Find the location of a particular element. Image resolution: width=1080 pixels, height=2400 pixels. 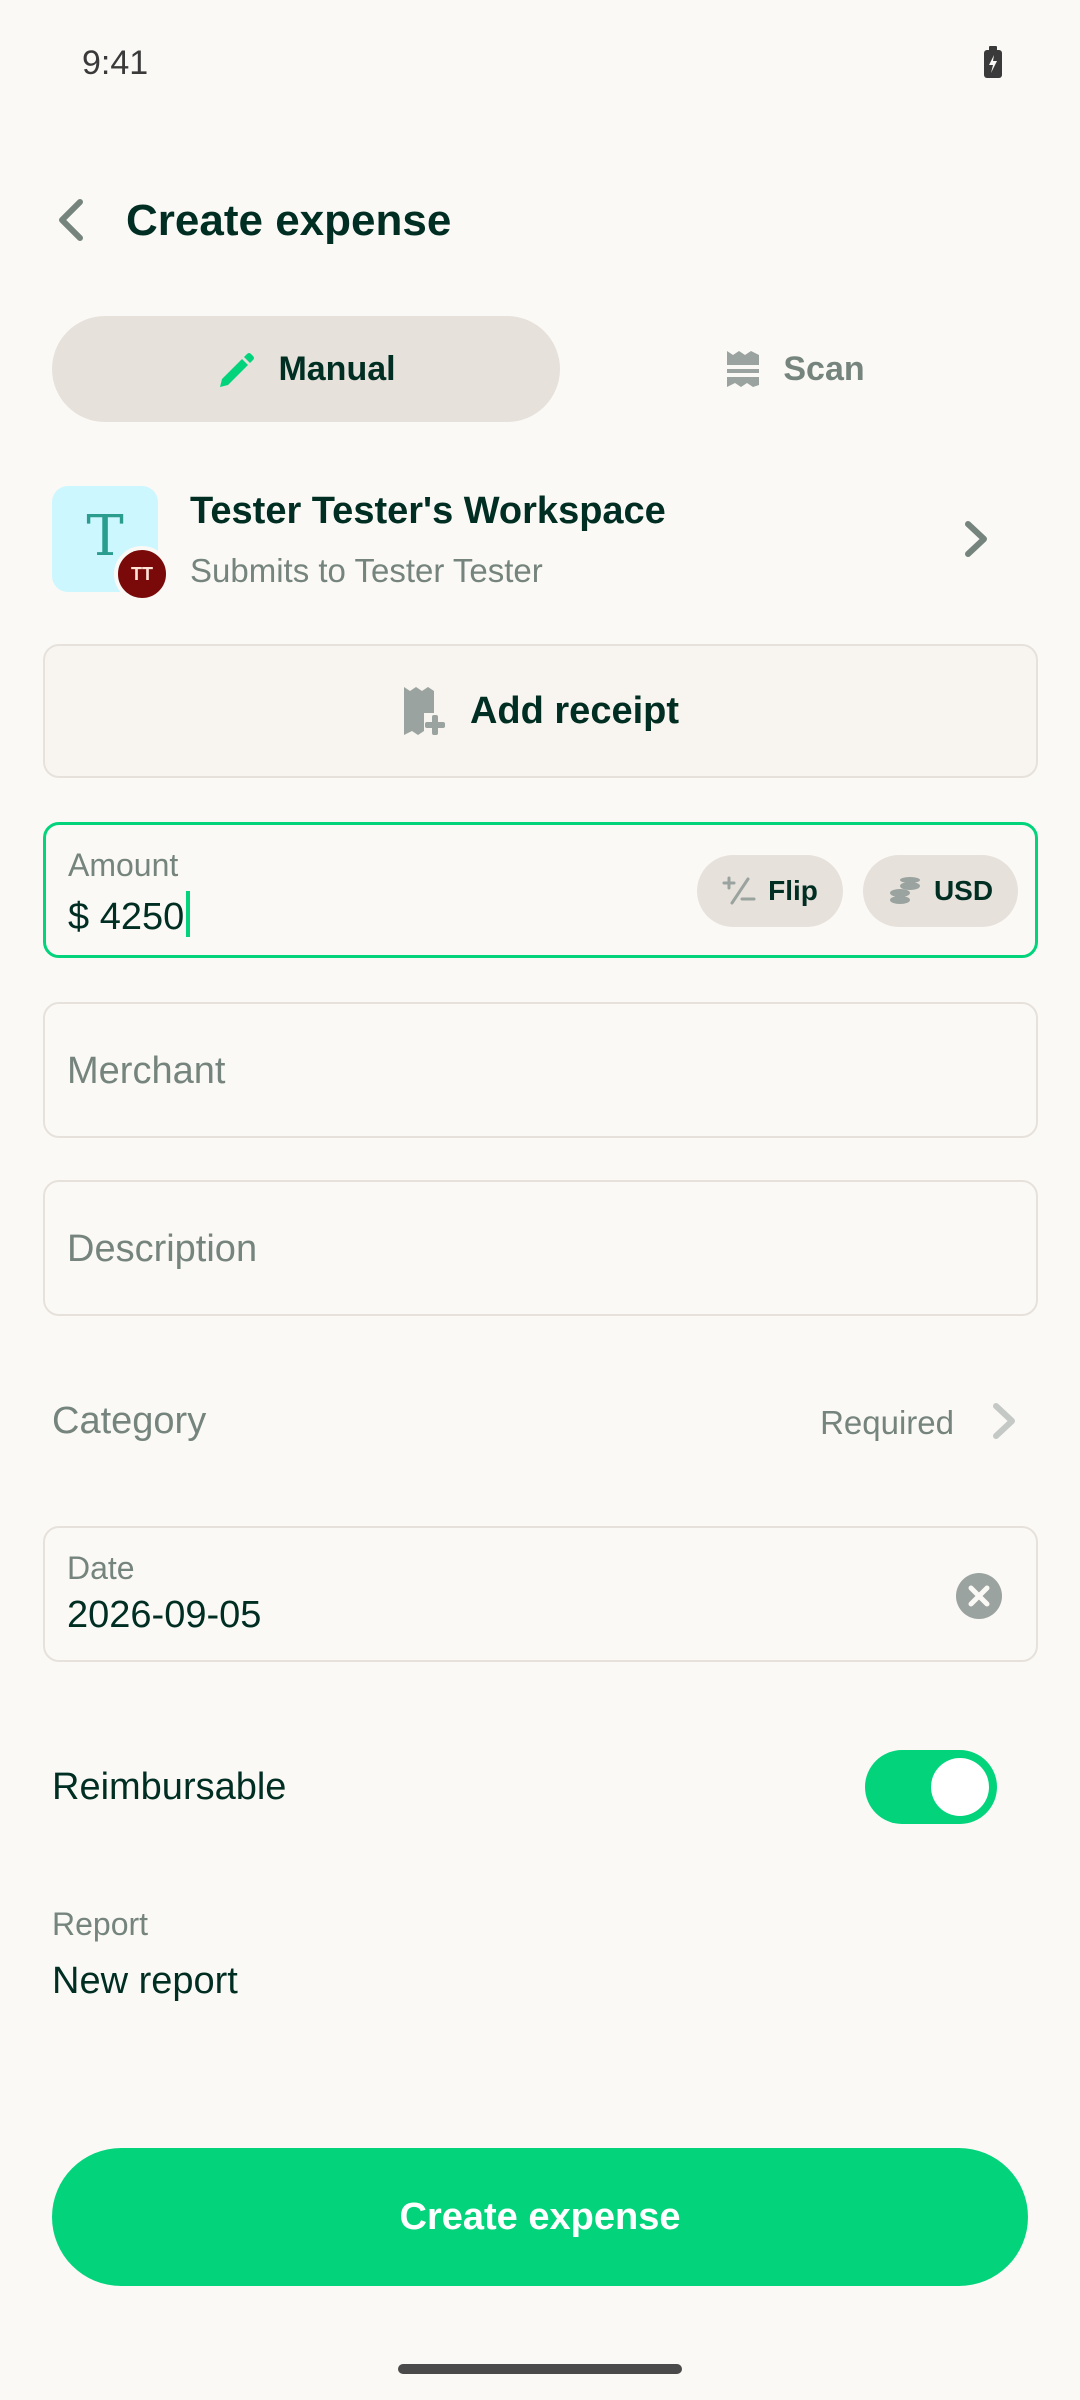

battery-icon is located at coordinates (993, 62).